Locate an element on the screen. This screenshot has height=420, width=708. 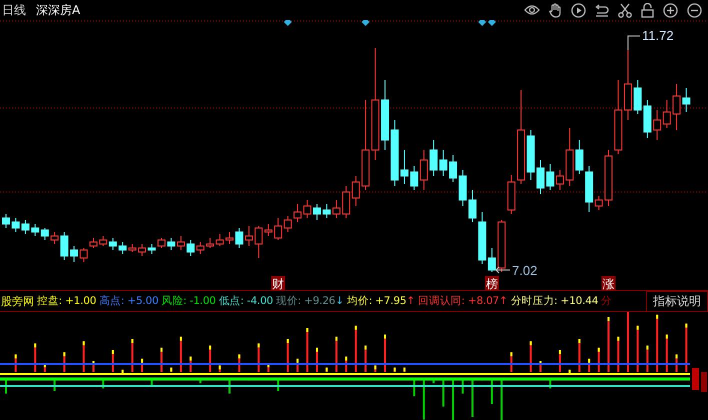
event-marker: 榜 is located at coordinates (492, 283).